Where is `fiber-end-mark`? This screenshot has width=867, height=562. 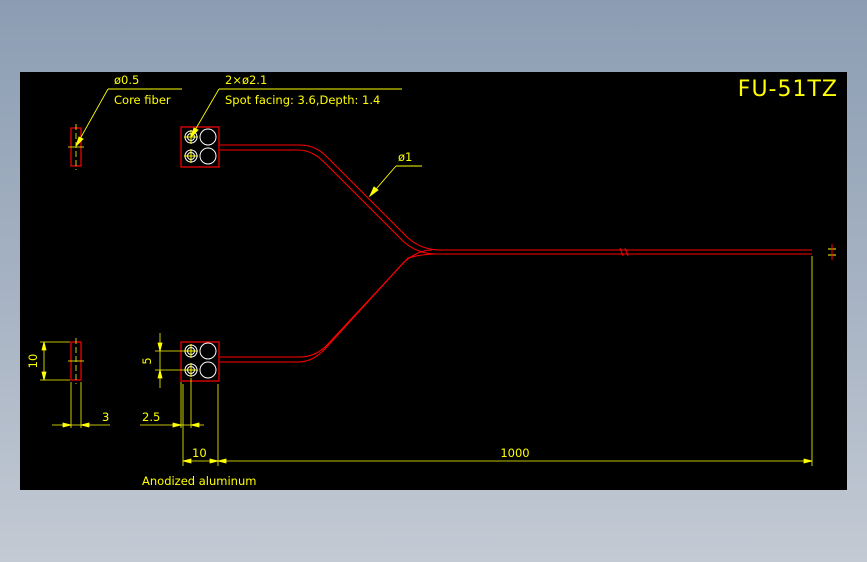 fiber-end-mark is located at coordinates (832, 252).